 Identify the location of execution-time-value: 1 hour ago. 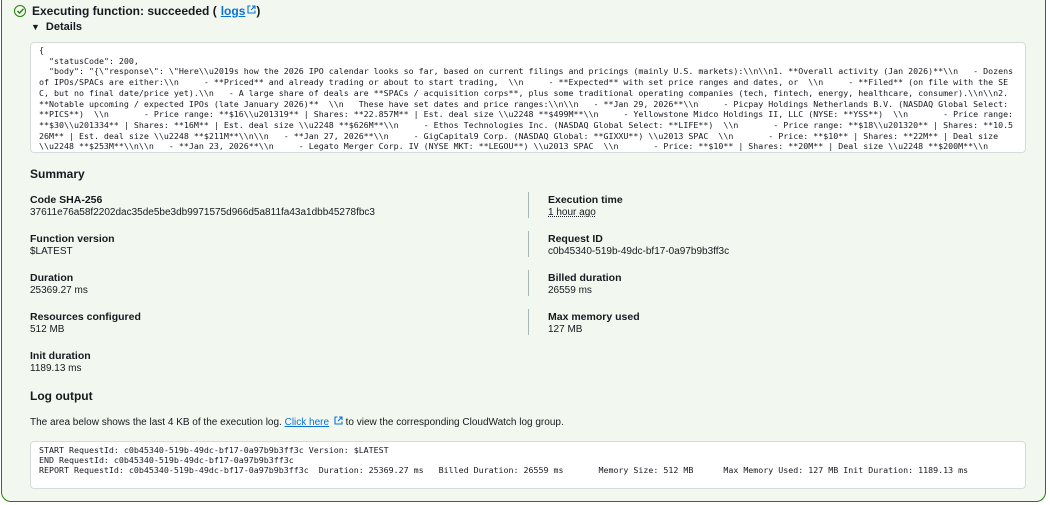
(572, 212).